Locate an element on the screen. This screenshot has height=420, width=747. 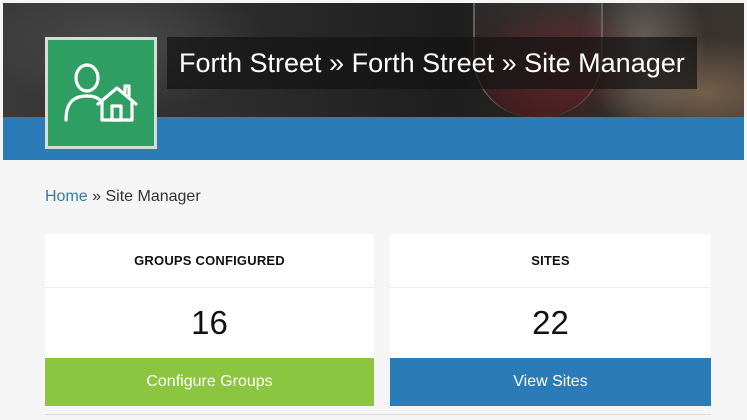
sites-count: 22 is located at coordinates (550, 322).